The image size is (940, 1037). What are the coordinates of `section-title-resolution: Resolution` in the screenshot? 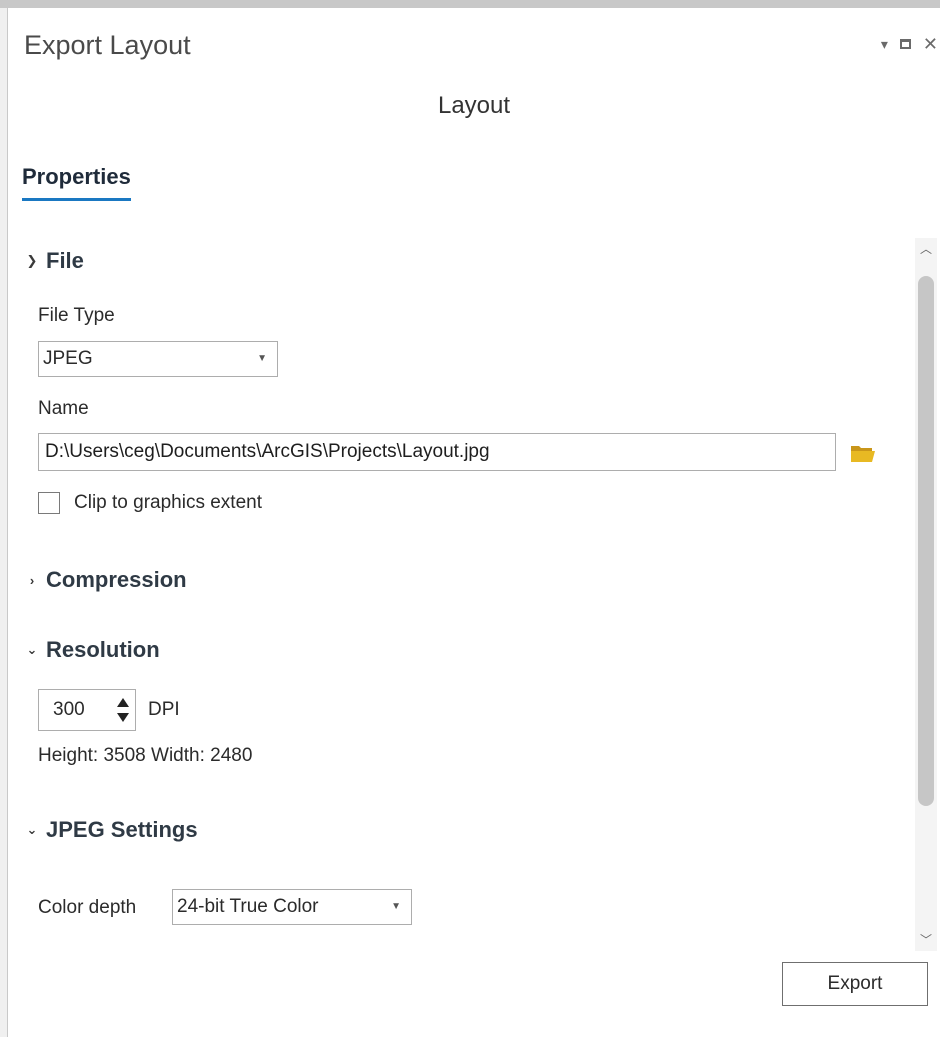 It's located at (103, 649).